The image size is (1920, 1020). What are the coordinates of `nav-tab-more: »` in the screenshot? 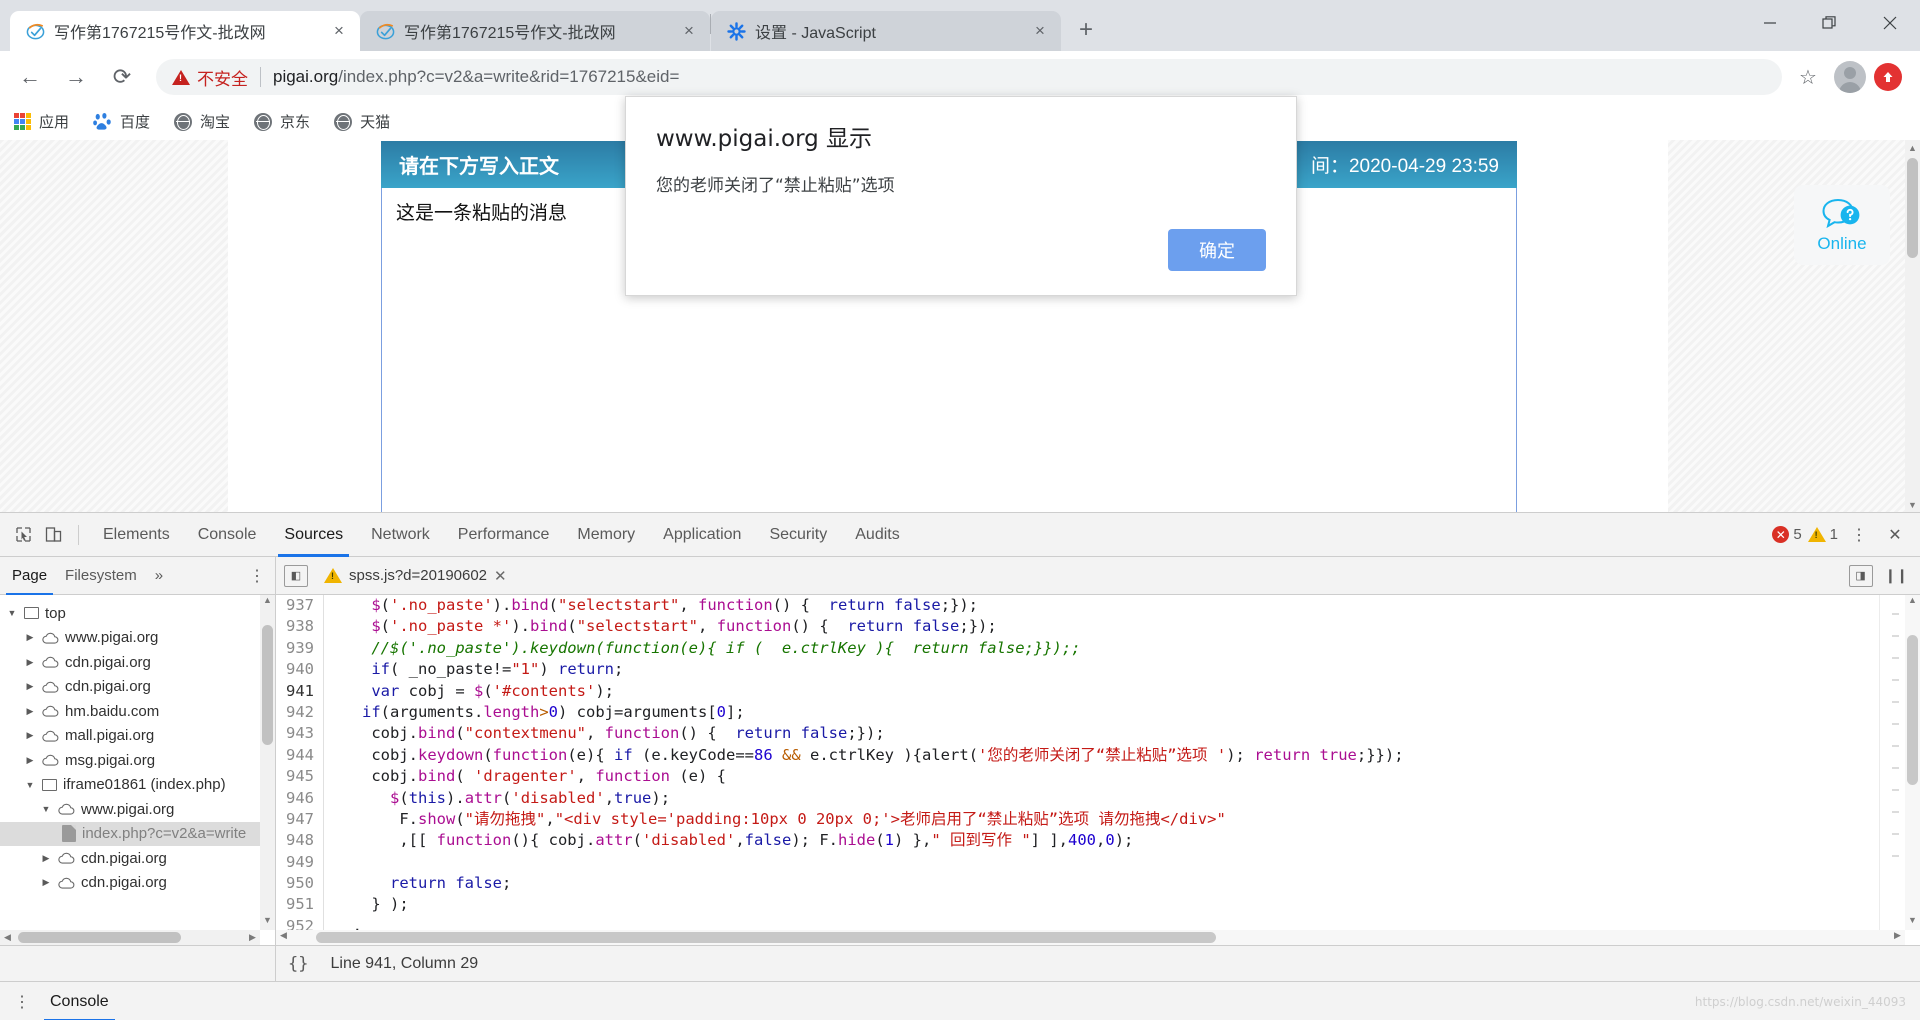 It's located at (159, 576).